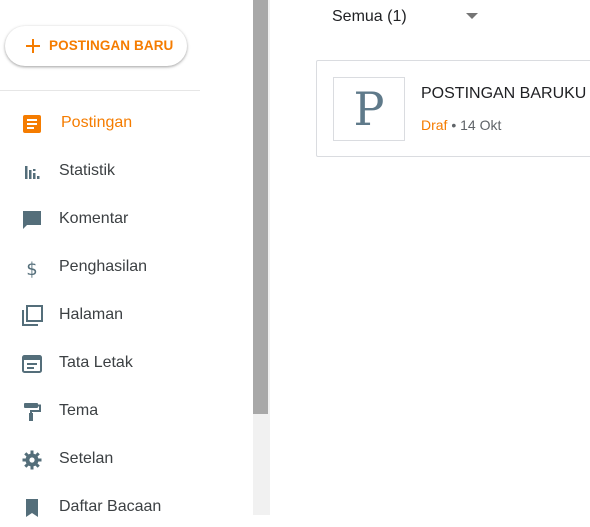  What do you see at coordinates (126, 459) in the screenshot?
I see `sidebar-item-setelan: Setelan` at bounding box center [126, 459].